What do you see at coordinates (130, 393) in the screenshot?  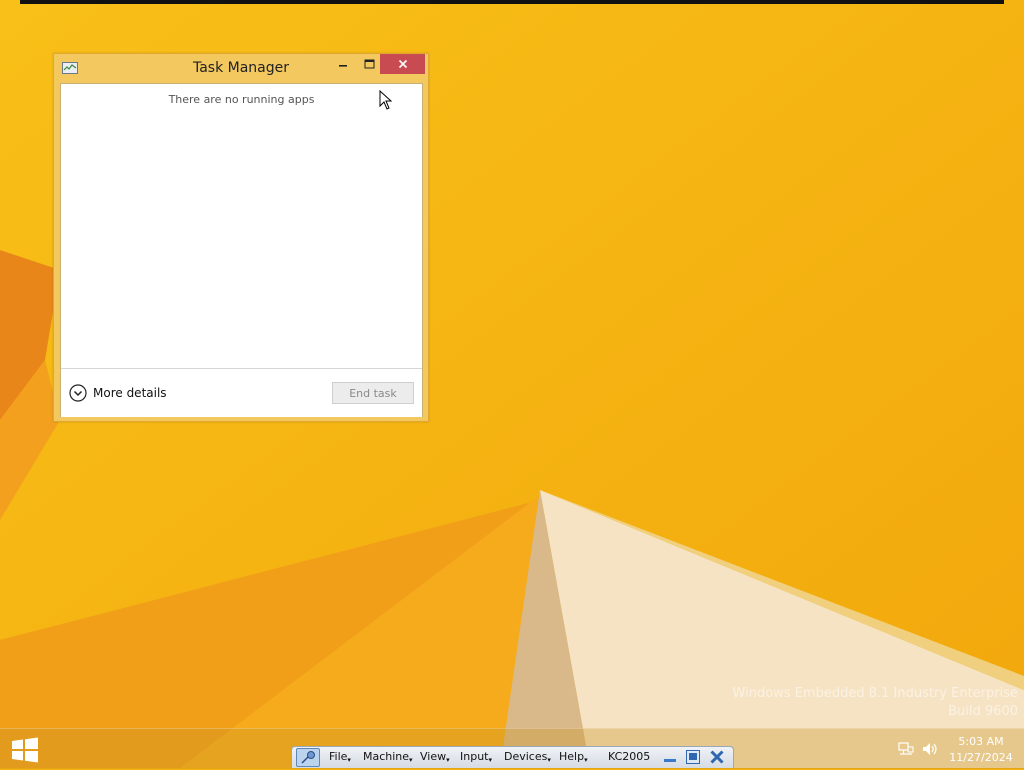 I see `more-details-label: More details` at bounding box center [130, 393].